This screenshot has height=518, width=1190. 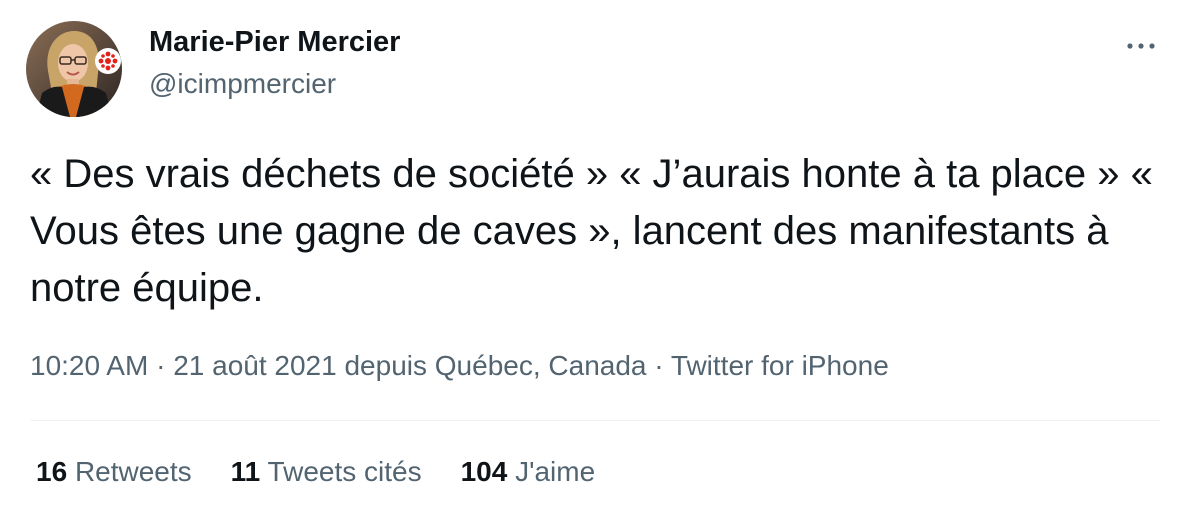 I want to click on quote-tweets-label: Tweets cités, so click(x=344, y=471).